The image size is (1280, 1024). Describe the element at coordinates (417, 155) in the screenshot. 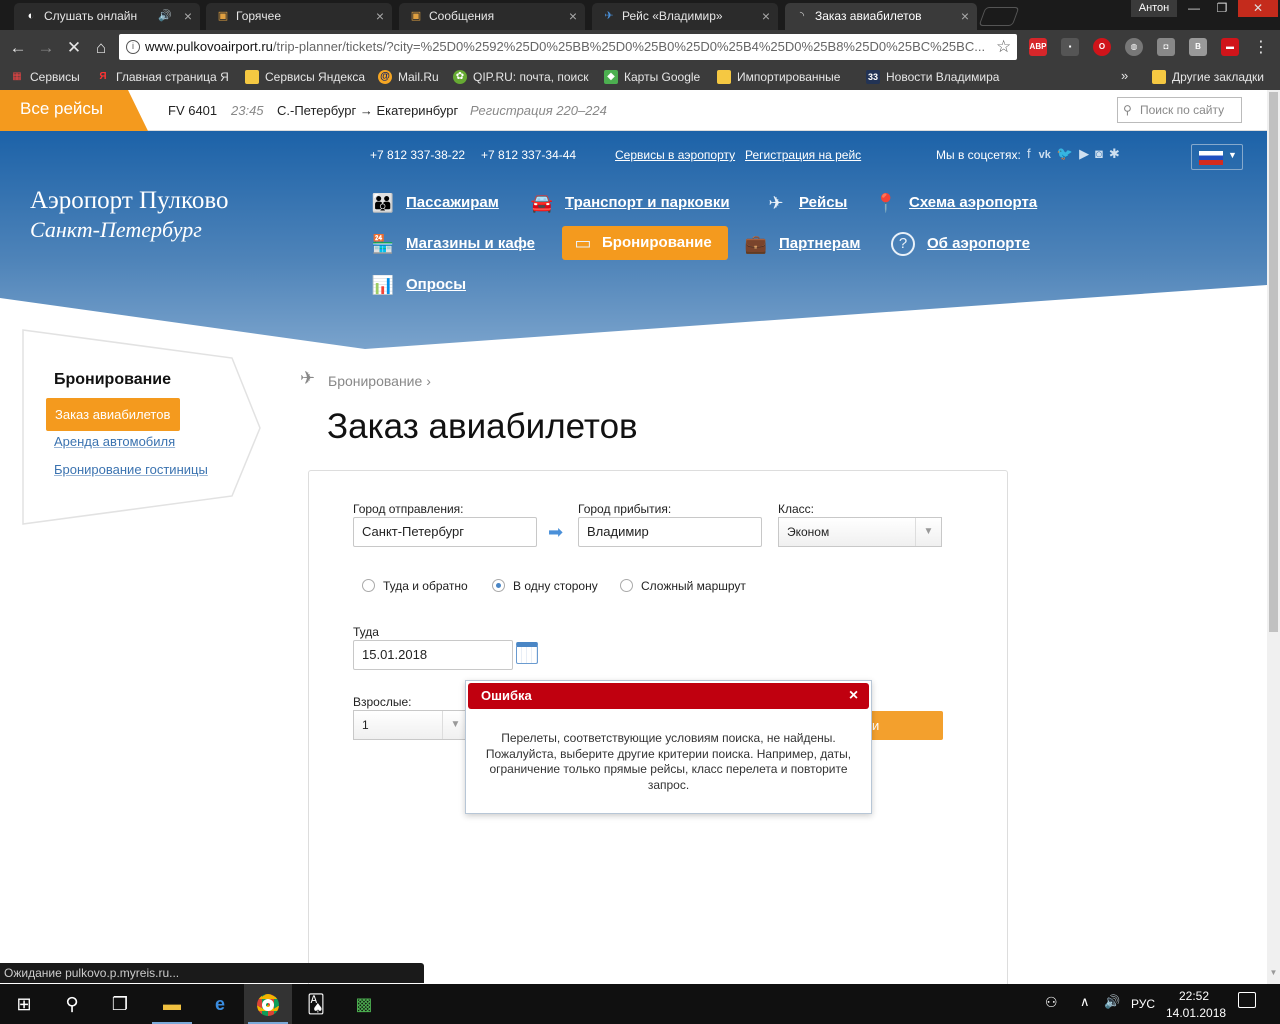

I see `phone-1: +7 812 337-38-22` at that location.